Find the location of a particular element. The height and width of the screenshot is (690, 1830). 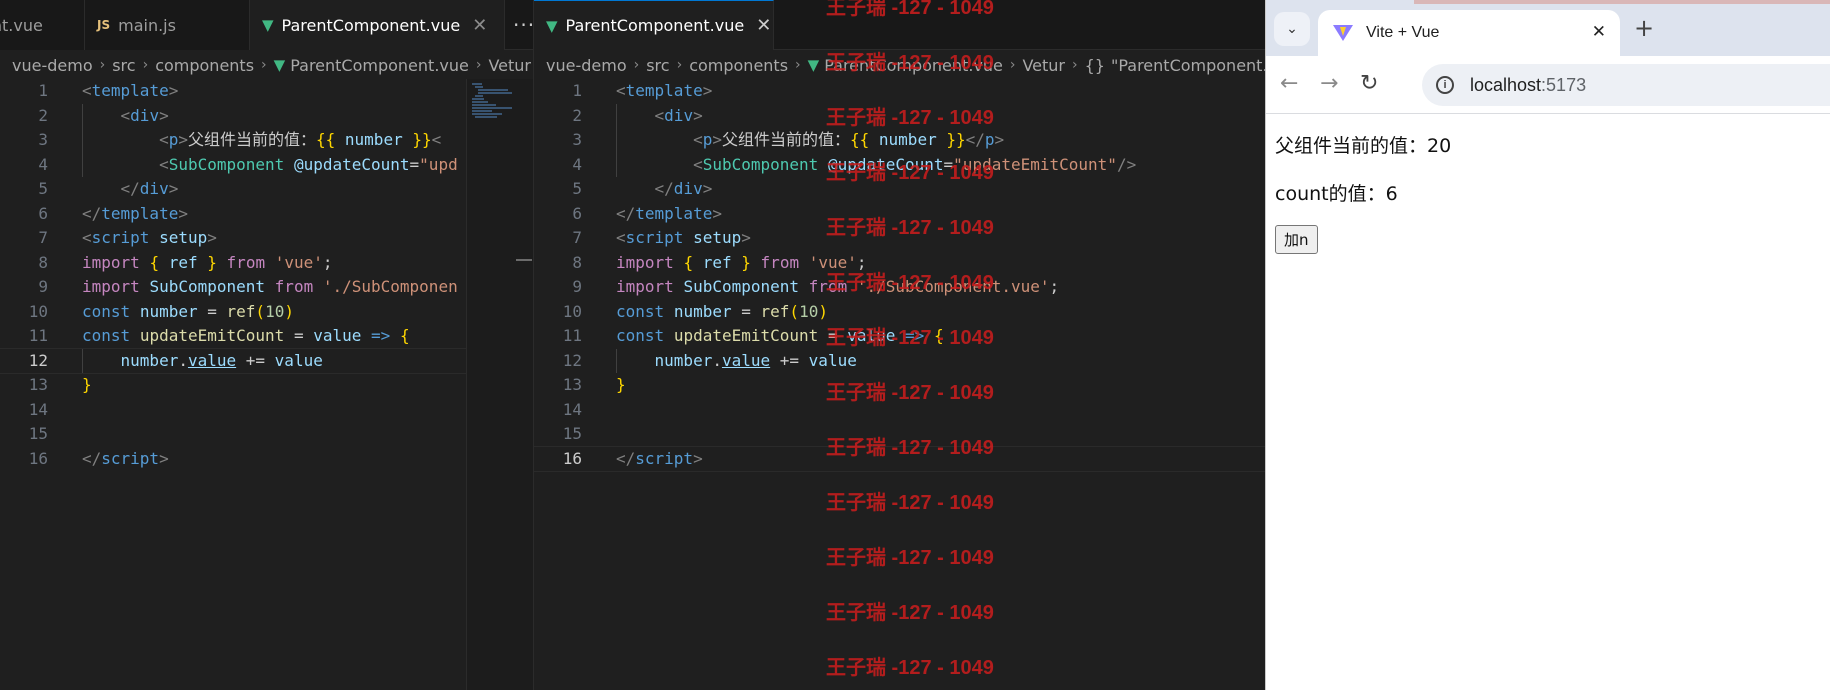

tab-label: ent.vue is located at coordinates (21, 25).